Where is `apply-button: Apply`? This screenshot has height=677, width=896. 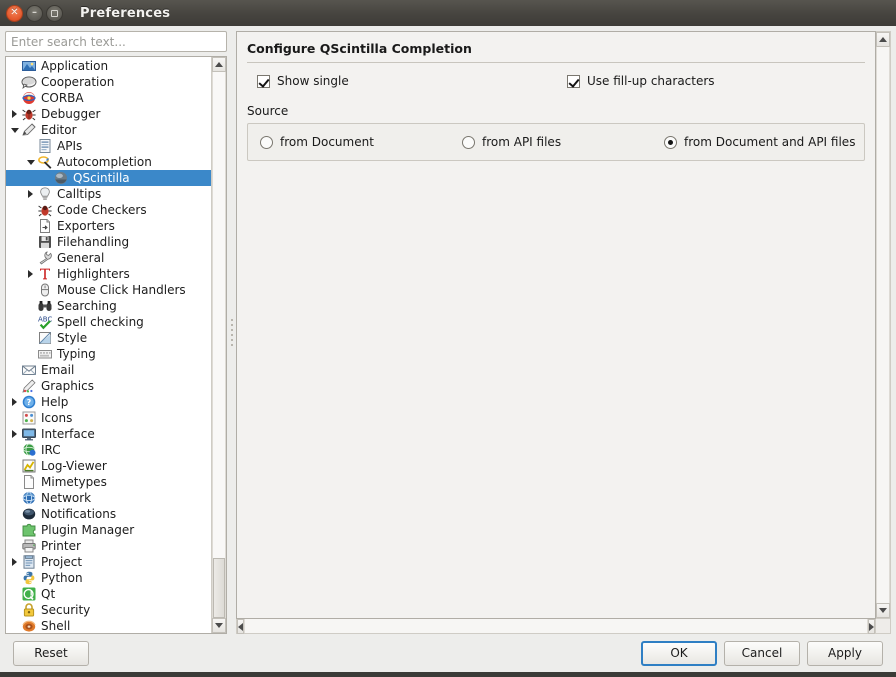 apply-button: Apply is located at coordinates (845, 653).